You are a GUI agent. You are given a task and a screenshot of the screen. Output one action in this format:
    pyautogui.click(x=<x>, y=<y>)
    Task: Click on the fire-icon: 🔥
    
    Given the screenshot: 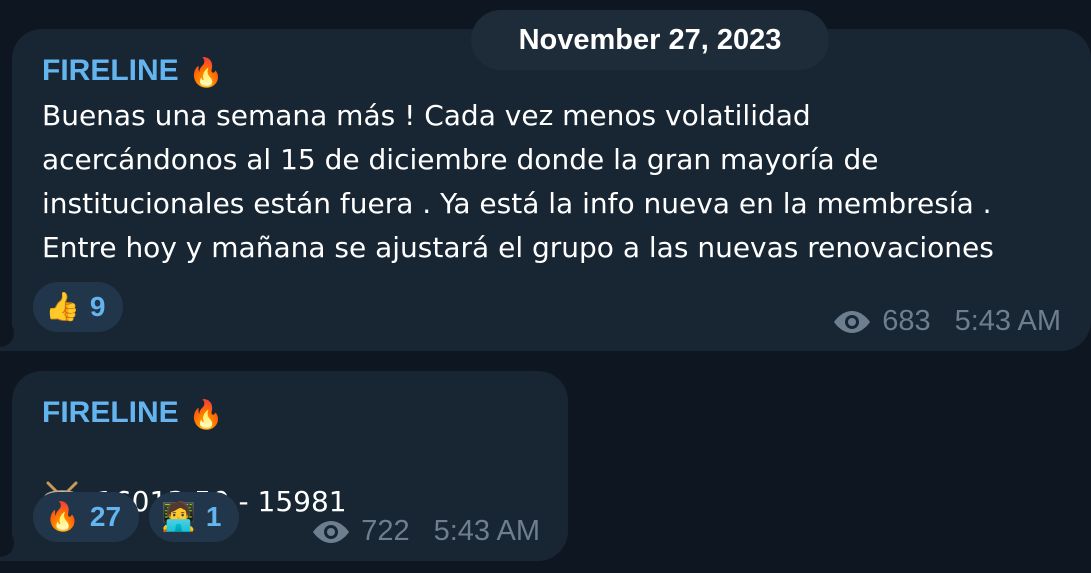 What is the action you would take?
    pyautogui.click(x=62, y=516)
    